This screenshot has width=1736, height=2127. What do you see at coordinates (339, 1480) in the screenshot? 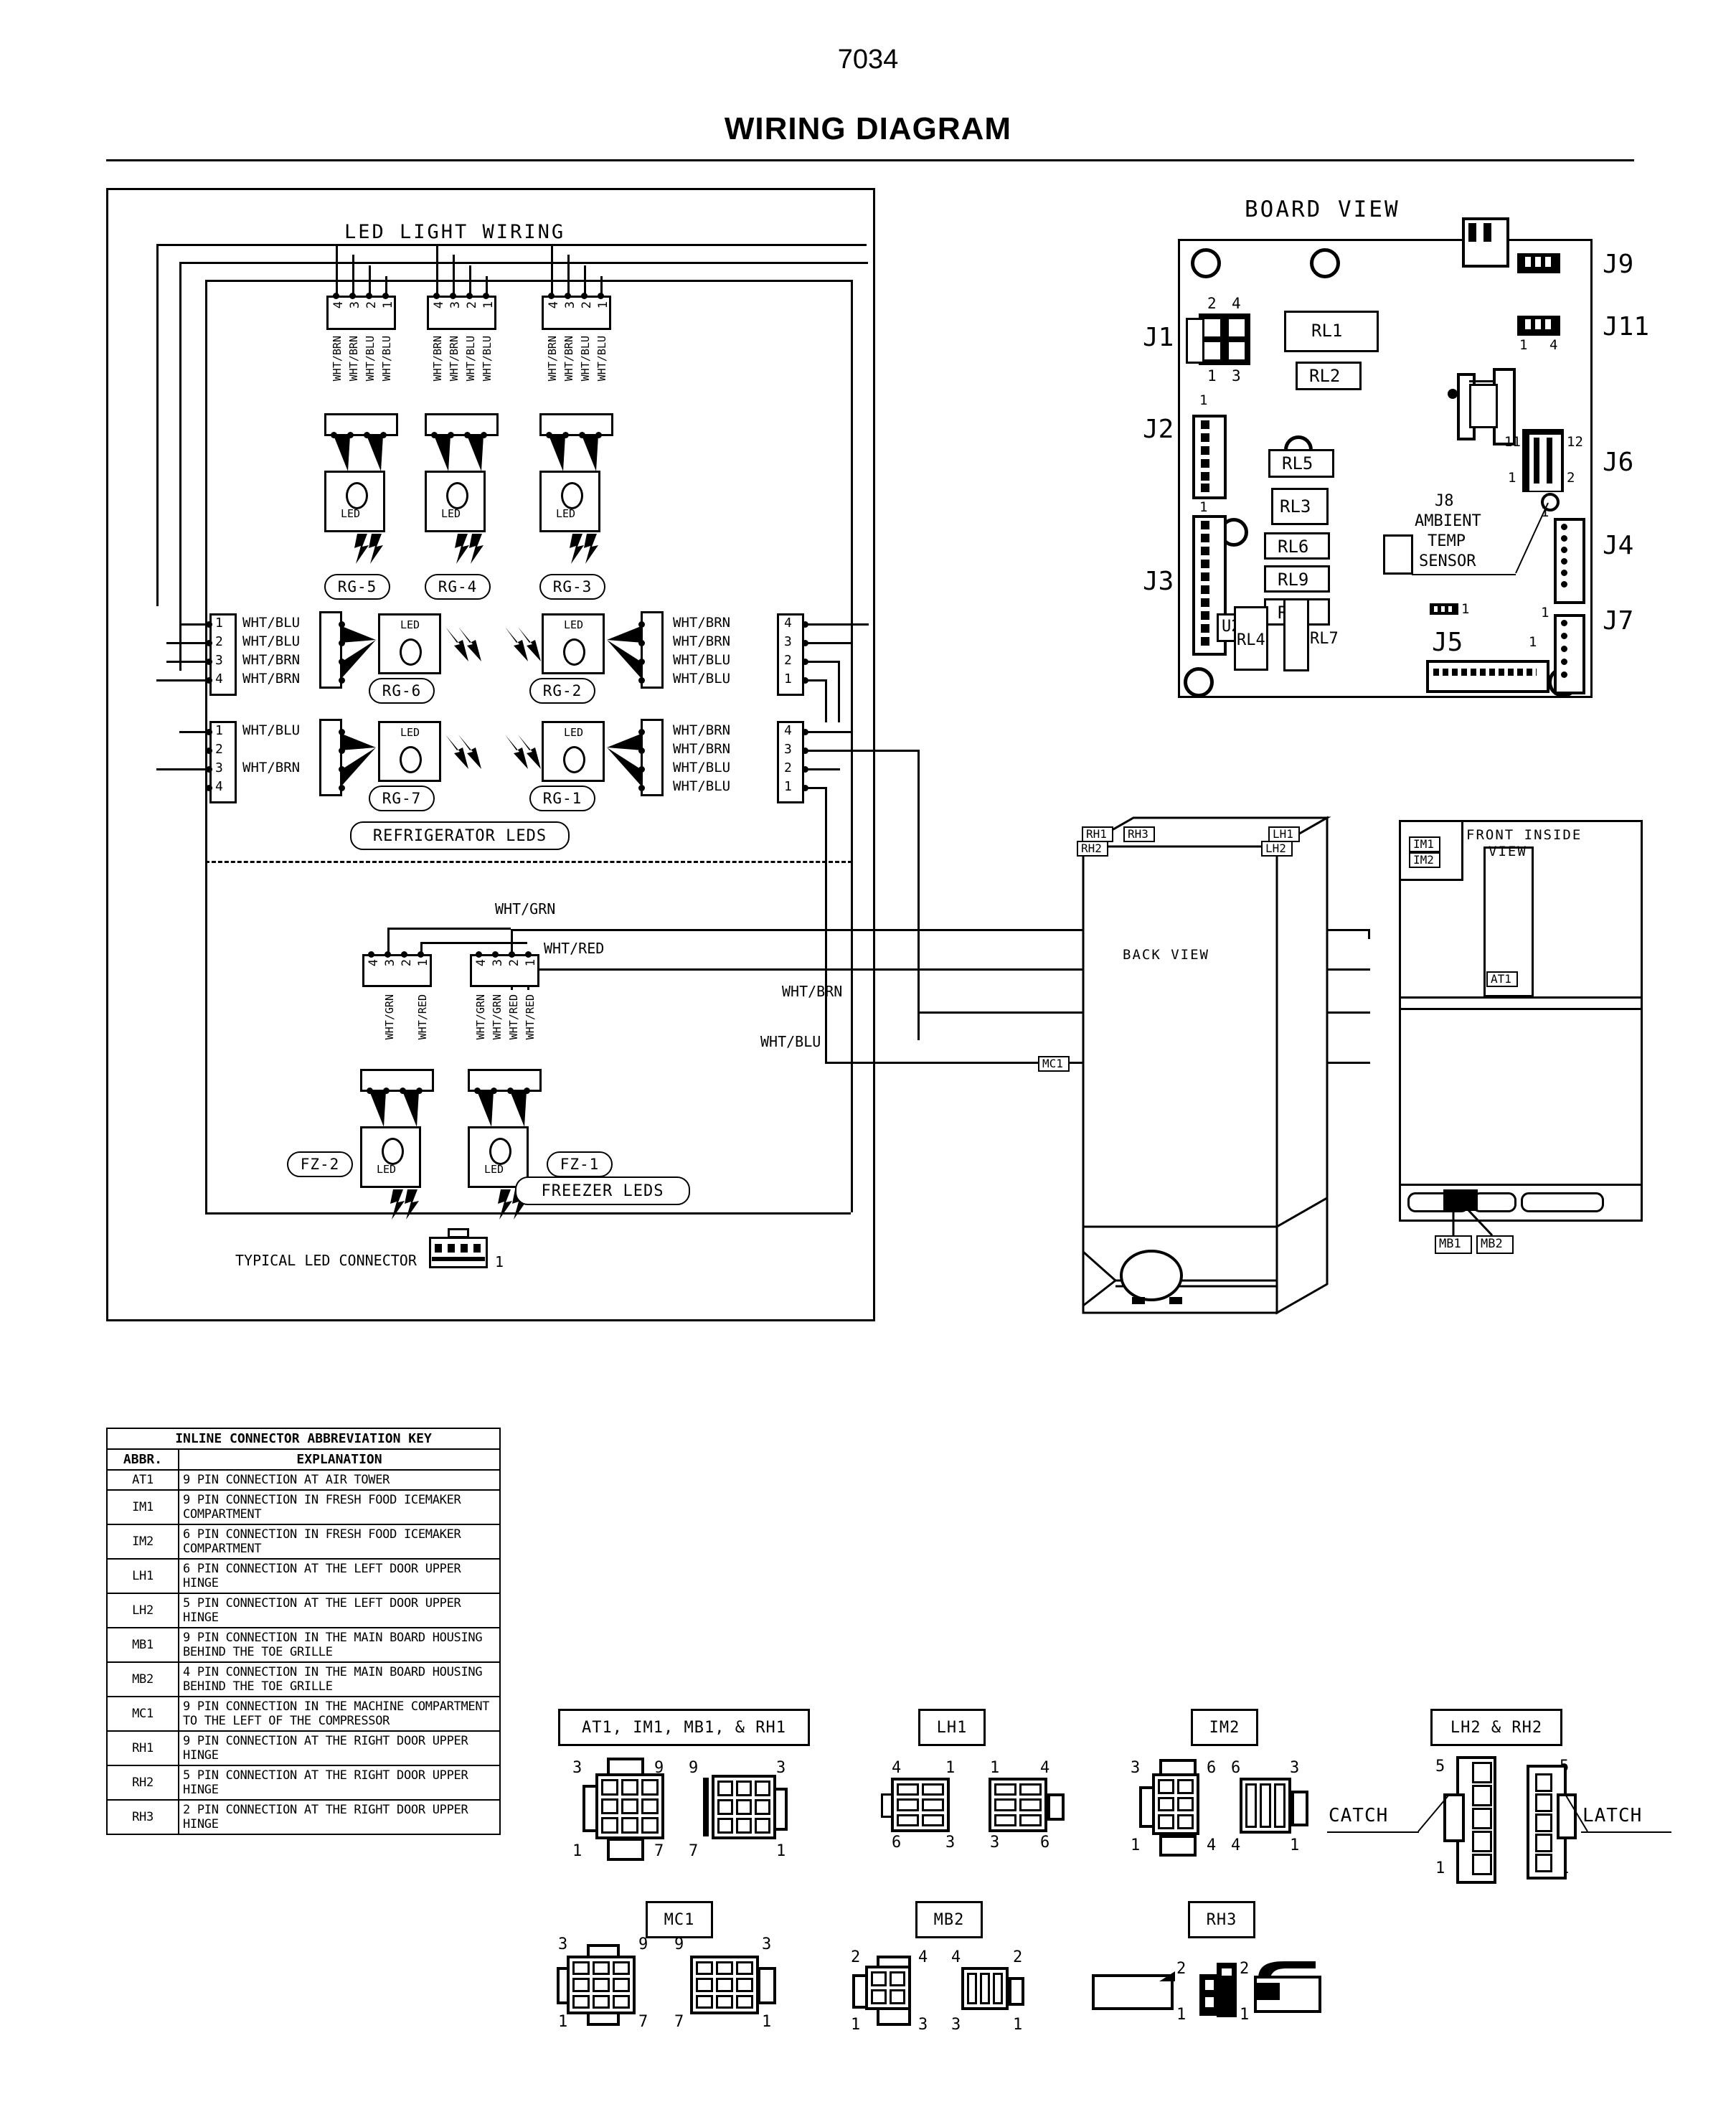
I see `key-explanation: 9 PIN CONNECTION AT AIR TOWER` at bounding box center [339, 1480].